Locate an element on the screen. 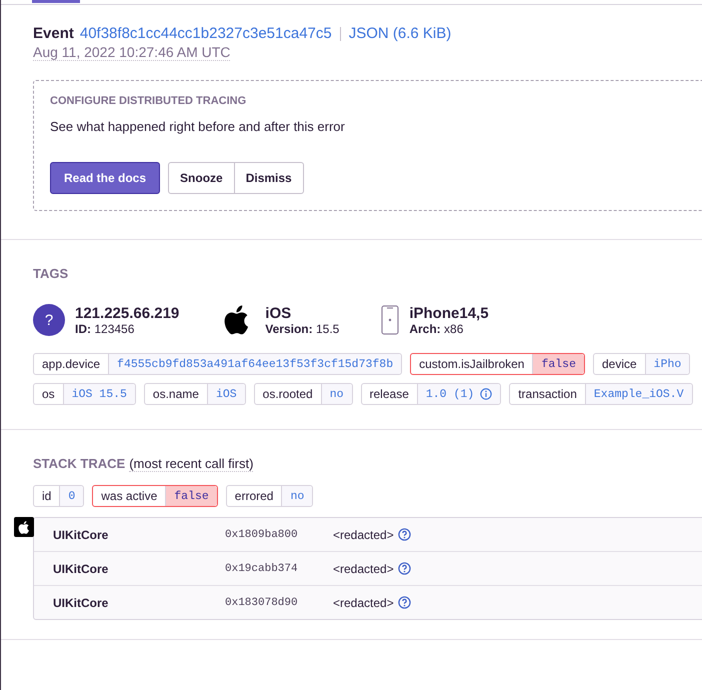 The height and width of the screenshot is (690, 702). tag-pill: transaction Example_iOS.V is located at coordinates (601, 394).